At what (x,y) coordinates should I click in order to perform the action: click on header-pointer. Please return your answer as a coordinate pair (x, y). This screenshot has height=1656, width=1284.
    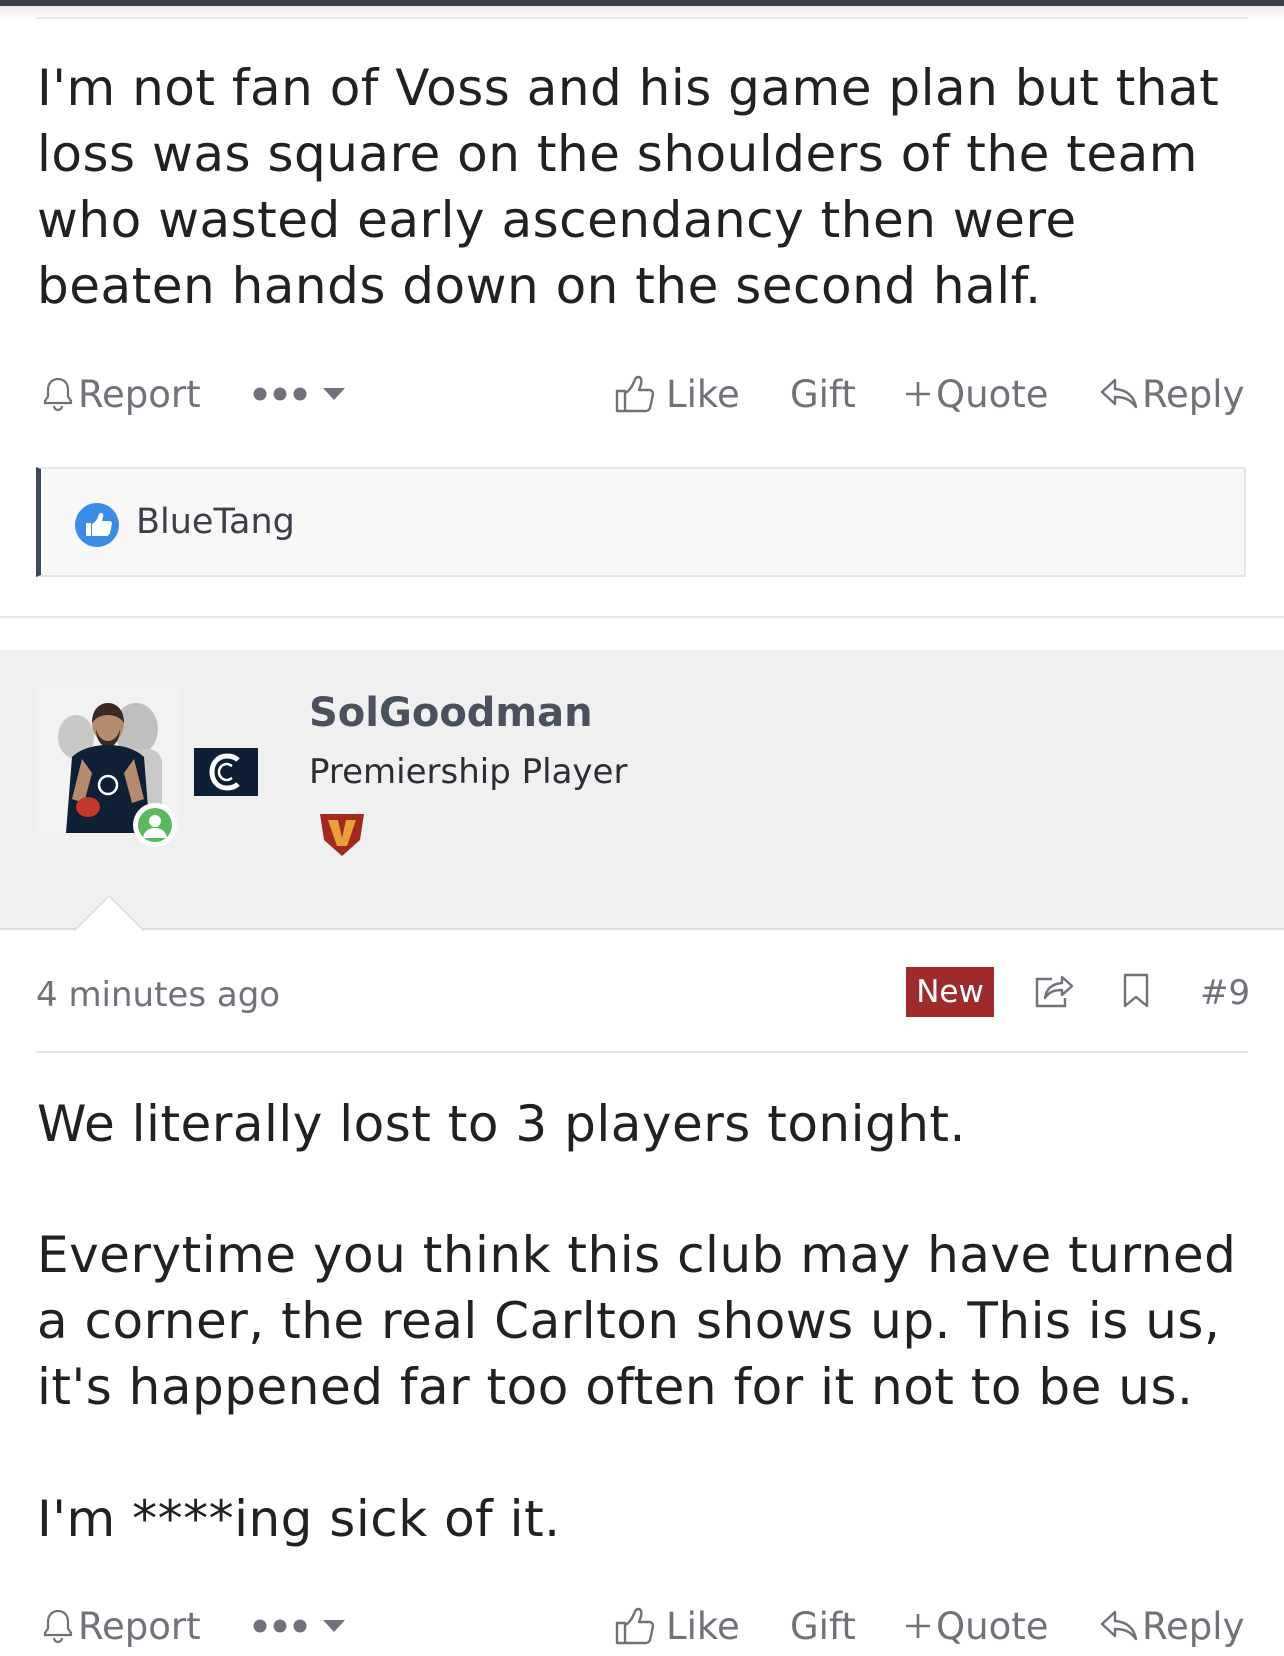
    Looking at the image, I should click on (109, 914).